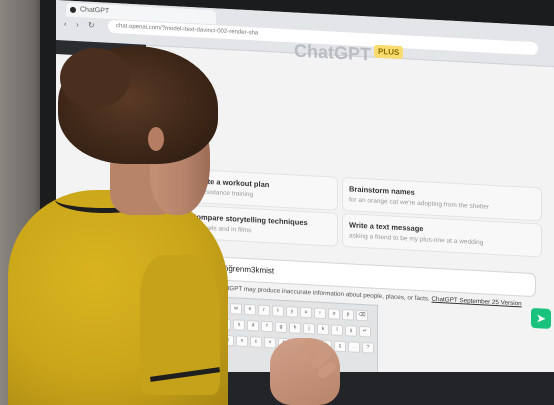  What do you see at coordinates (156, 139) in the screenshot?
I see `ear` at bounding box center [156, 139].